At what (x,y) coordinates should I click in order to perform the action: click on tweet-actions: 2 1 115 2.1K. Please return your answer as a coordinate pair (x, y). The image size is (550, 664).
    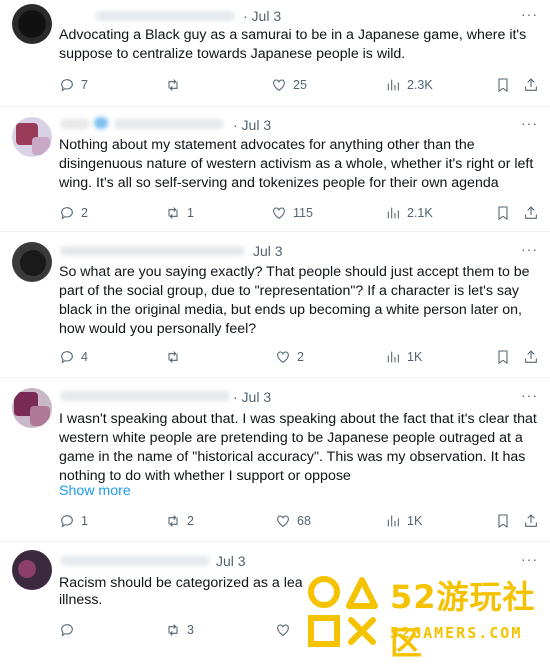
    Looking at the image, I should click on (298, 213).